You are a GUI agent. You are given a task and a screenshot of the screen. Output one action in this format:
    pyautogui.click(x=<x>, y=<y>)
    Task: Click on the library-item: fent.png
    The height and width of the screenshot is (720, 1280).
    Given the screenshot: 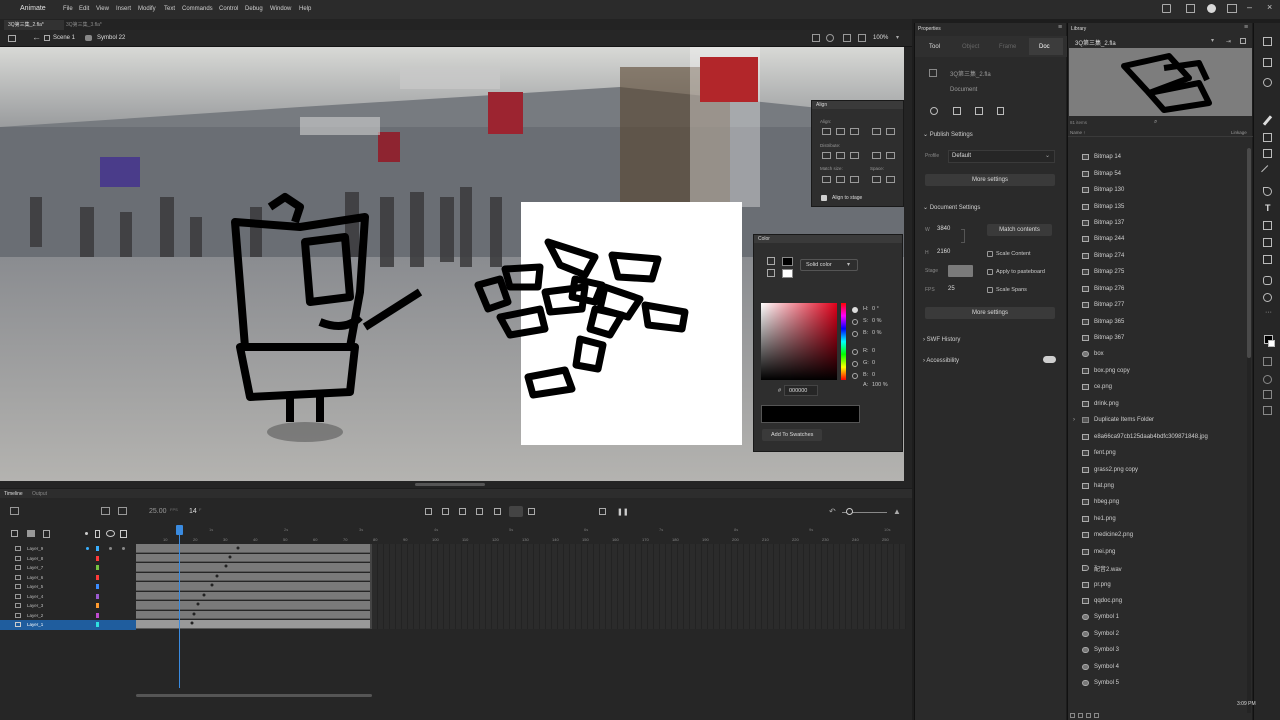 What is the action you would take?
    pyautogui.click(x=1160, y=453)
    